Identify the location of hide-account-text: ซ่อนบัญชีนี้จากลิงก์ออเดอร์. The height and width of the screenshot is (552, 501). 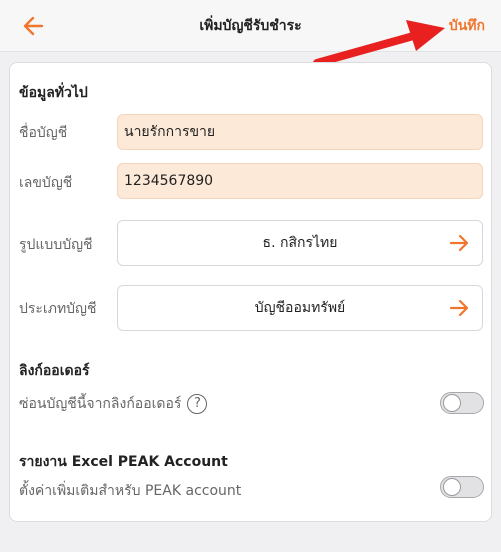
(100, 404).